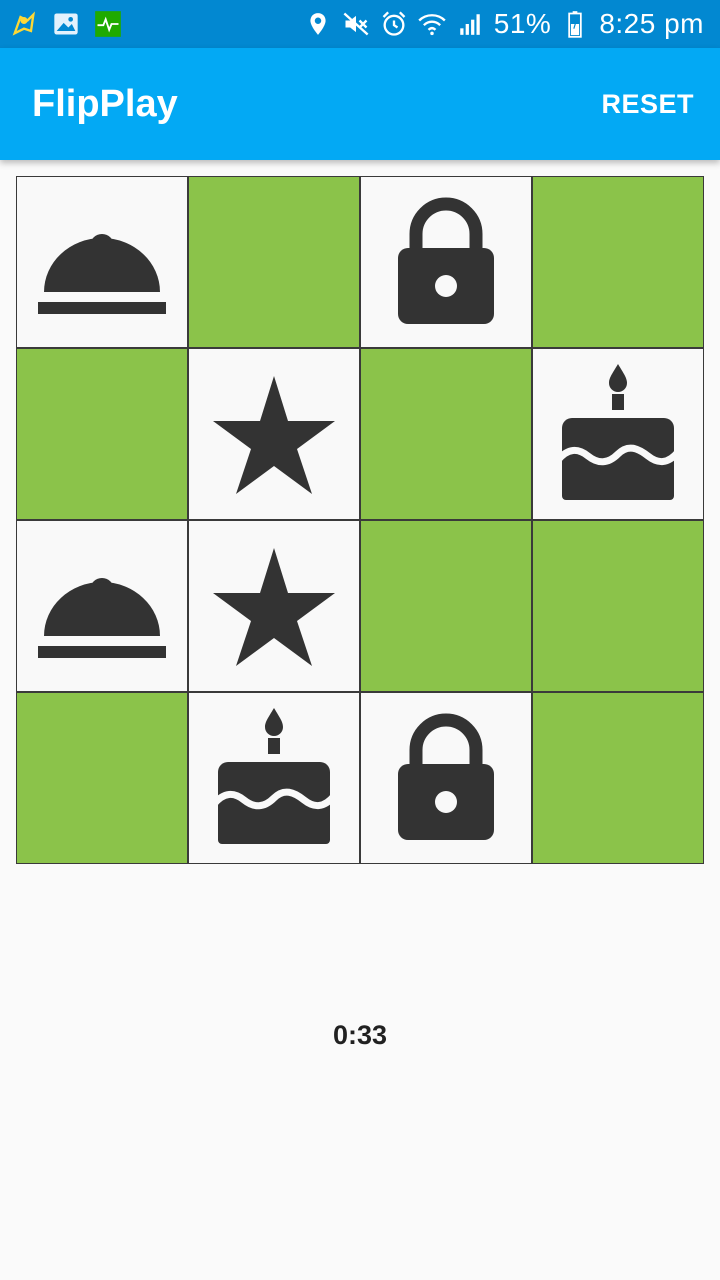 The image size is (720, 1280). Describe the element at coordinates (24, 24) in the screenshot. I see `maps-icon` at that location.